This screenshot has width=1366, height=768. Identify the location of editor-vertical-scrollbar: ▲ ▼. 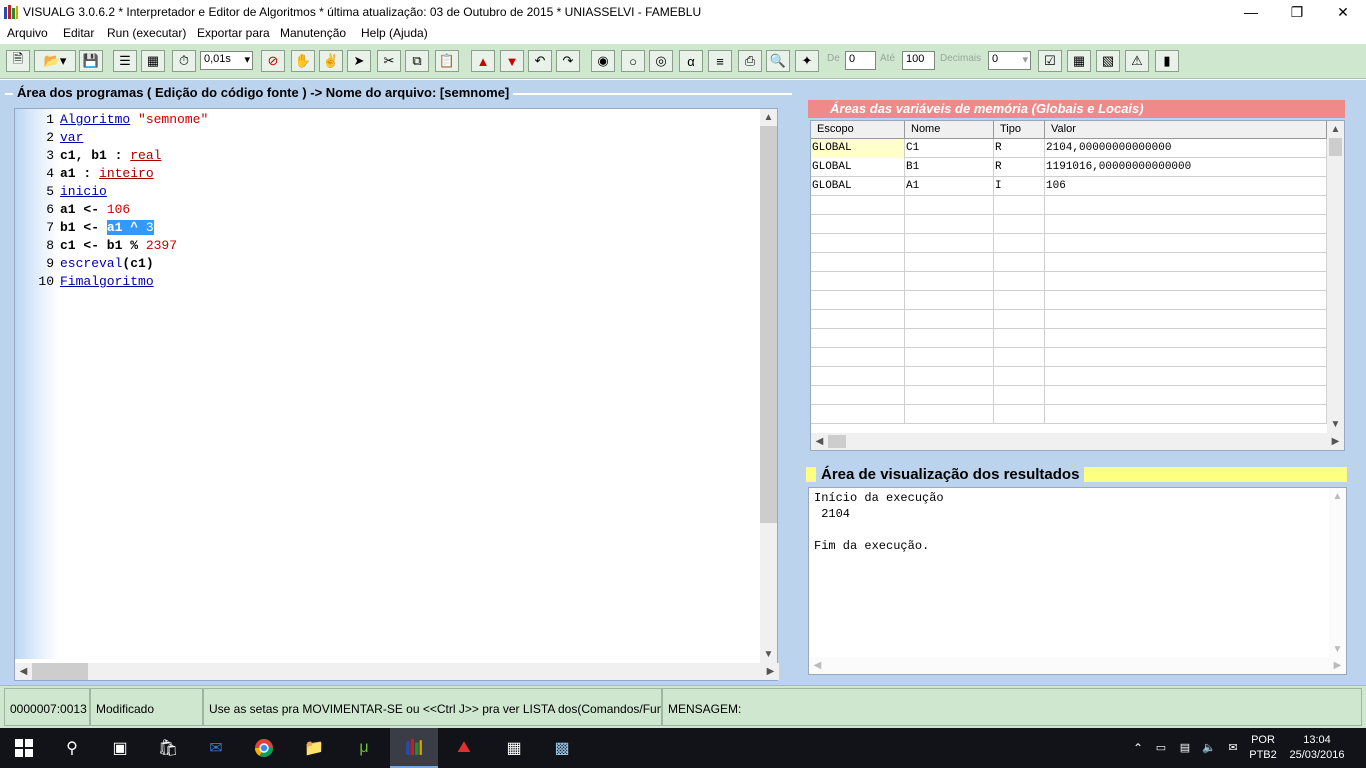
(768, 386).